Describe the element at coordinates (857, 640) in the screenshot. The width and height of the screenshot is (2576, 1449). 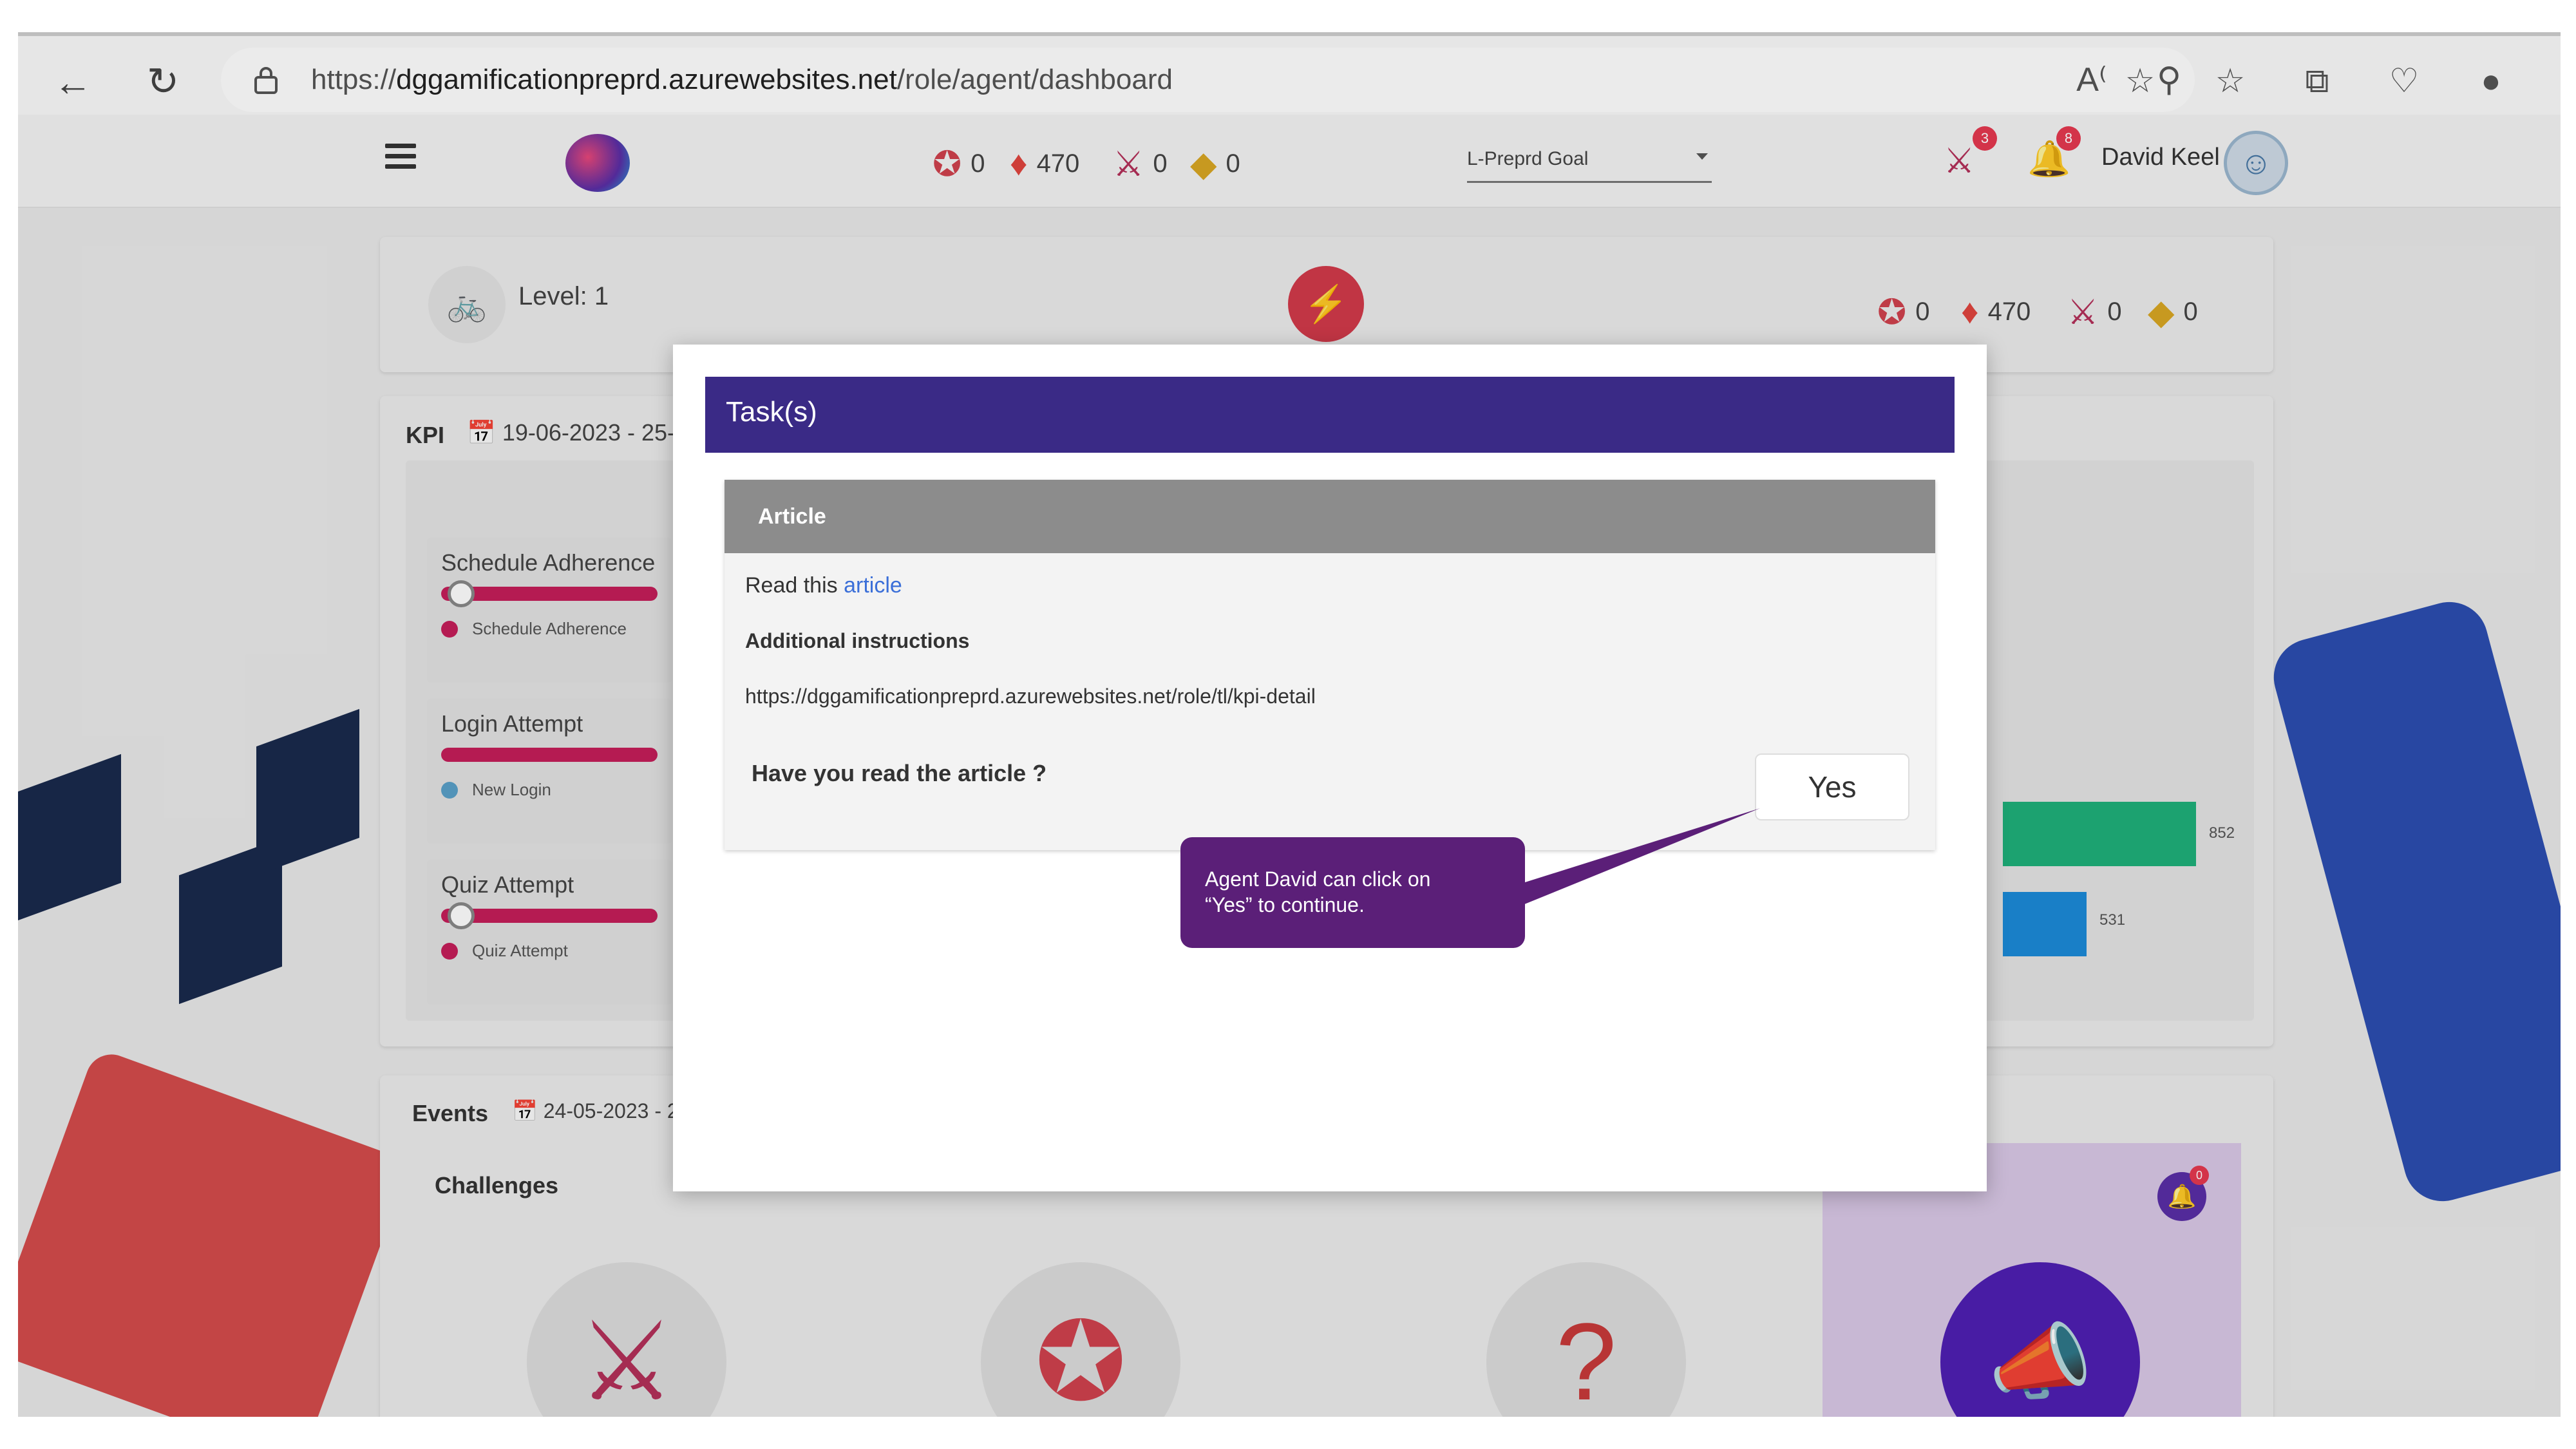
I see `additional-instructions-label: Additional instructions` at that location.